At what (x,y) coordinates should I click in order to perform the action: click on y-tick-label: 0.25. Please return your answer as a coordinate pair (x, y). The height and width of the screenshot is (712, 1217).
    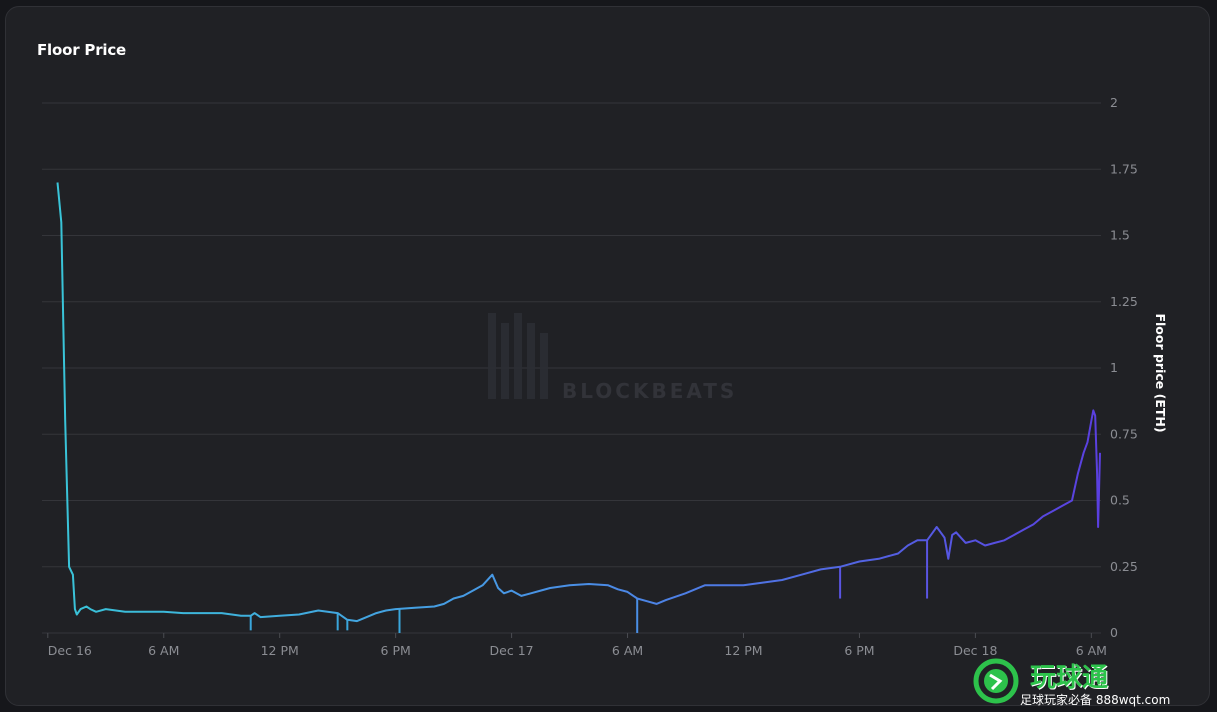
    Looking at the image, I should click on (1124, 566).